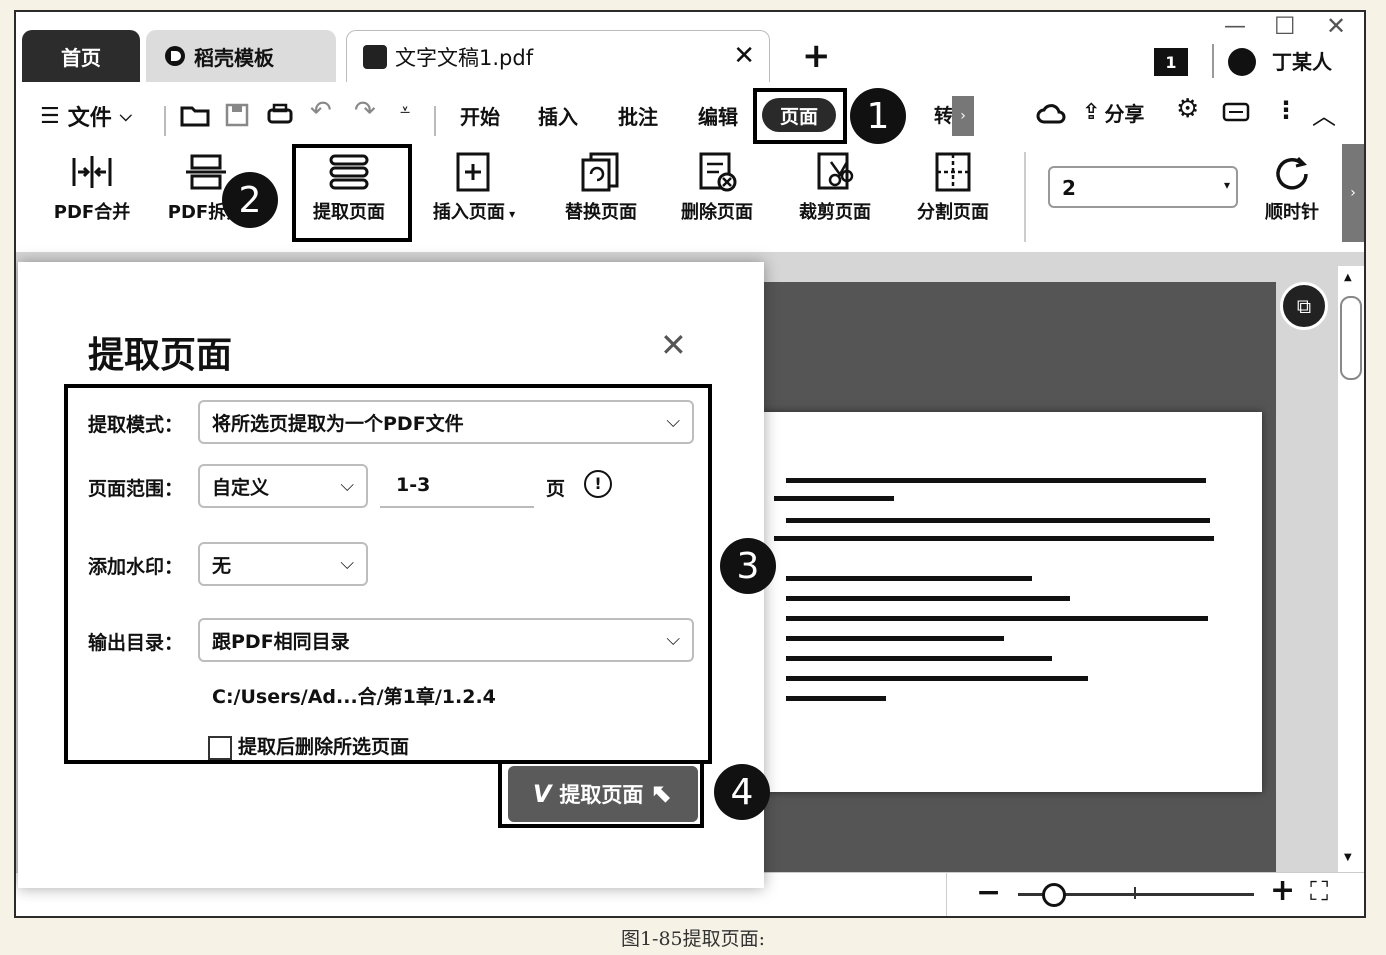  I want to click on page-number-input: 2 ▾, so click(1143, 187).